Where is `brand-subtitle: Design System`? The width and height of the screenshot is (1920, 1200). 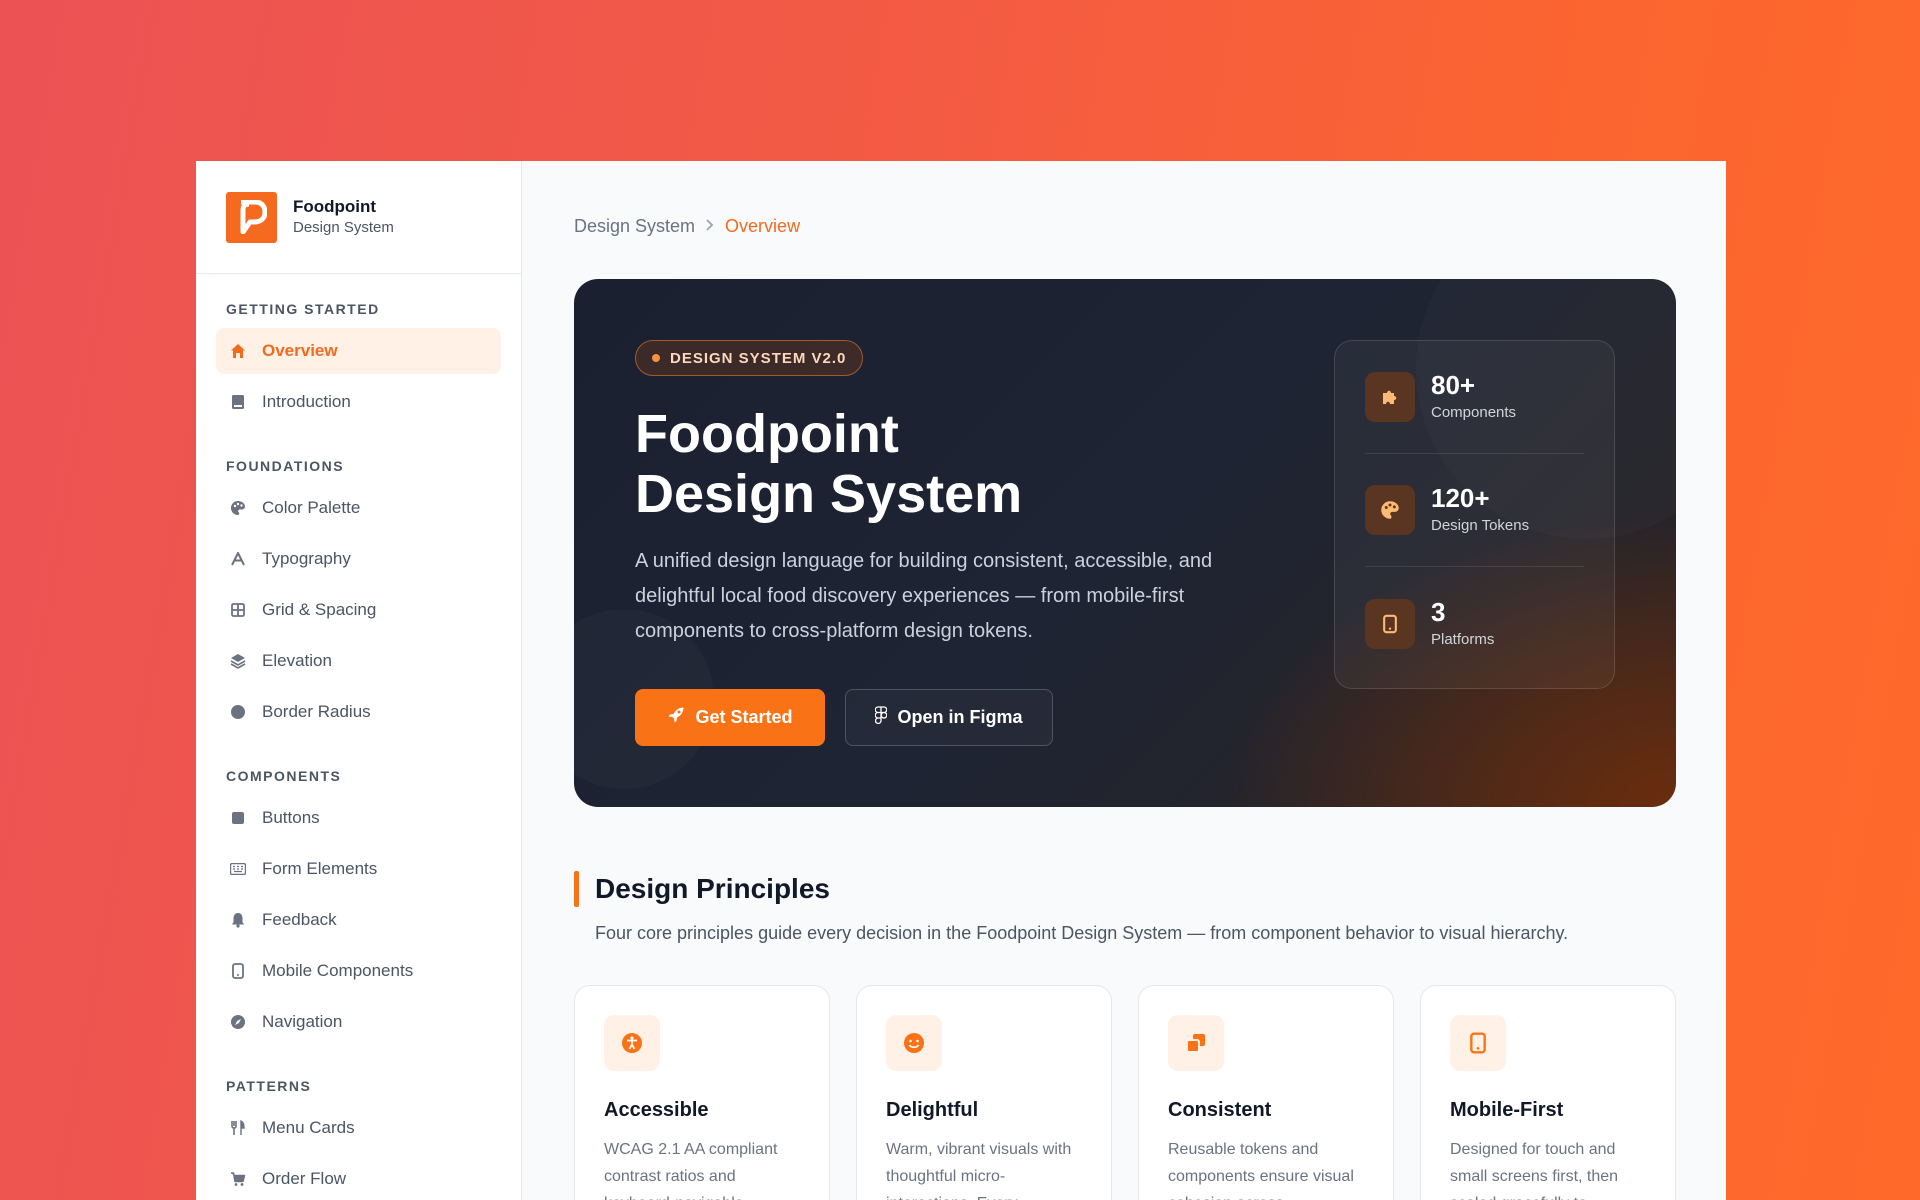
brand-subtitle: Design System is located at coordinates (343, 227).